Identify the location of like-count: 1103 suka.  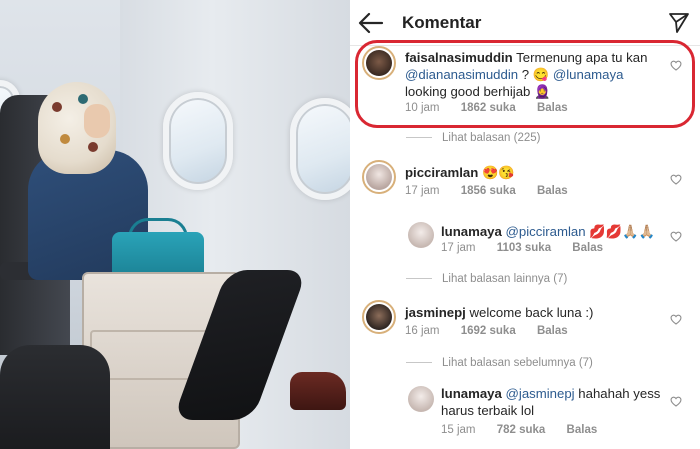
(524, 248).